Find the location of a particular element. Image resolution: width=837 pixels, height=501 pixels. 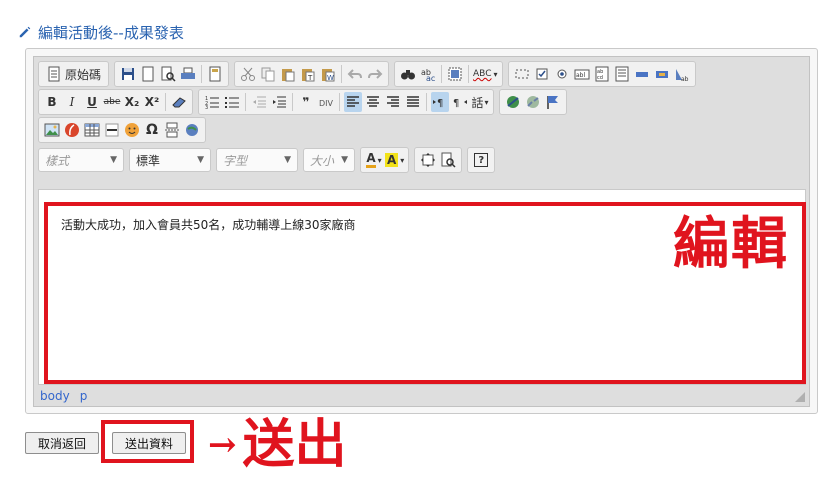

unlink-globe-icon is located at coordinates (533, 102).